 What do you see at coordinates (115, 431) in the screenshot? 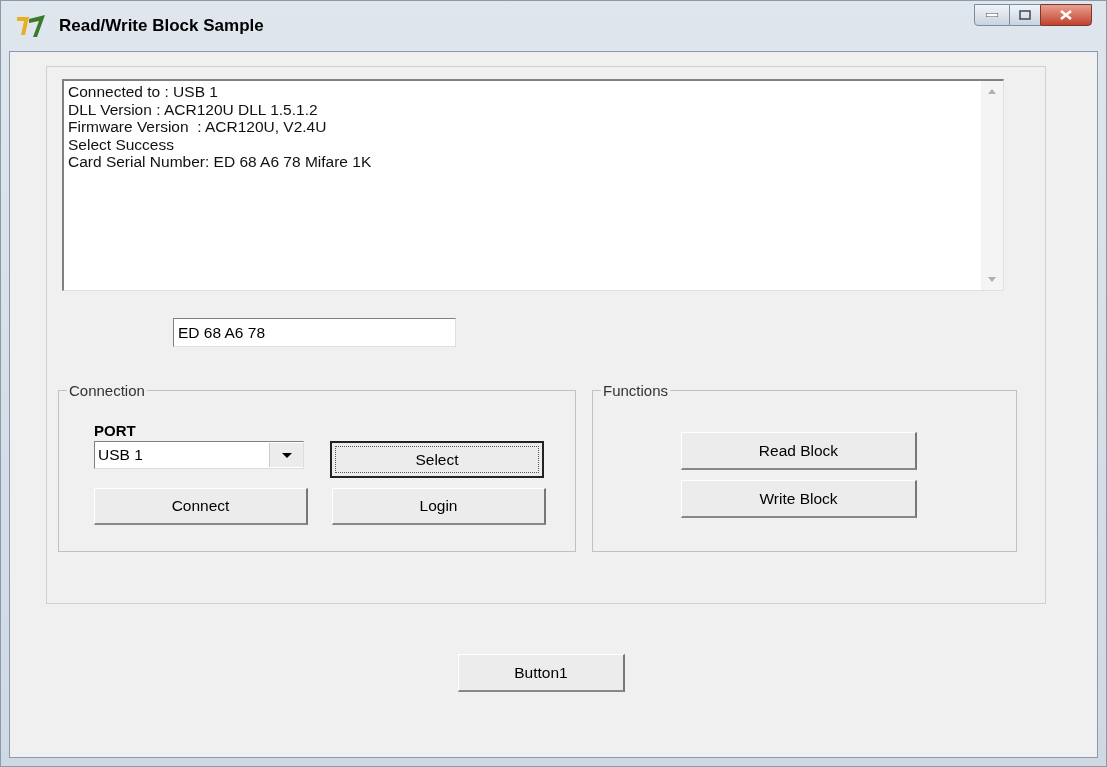
I see `port-label: PORT` at bounding box center [115, 431].